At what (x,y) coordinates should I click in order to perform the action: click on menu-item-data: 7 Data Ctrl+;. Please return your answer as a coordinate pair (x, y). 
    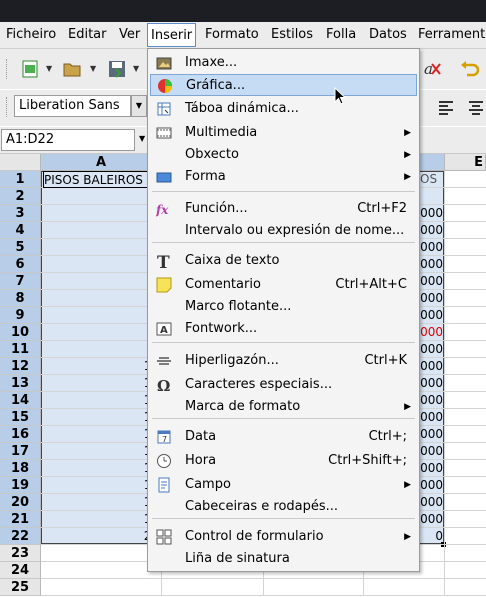
    Looking at the image, I should click on (283, 437).